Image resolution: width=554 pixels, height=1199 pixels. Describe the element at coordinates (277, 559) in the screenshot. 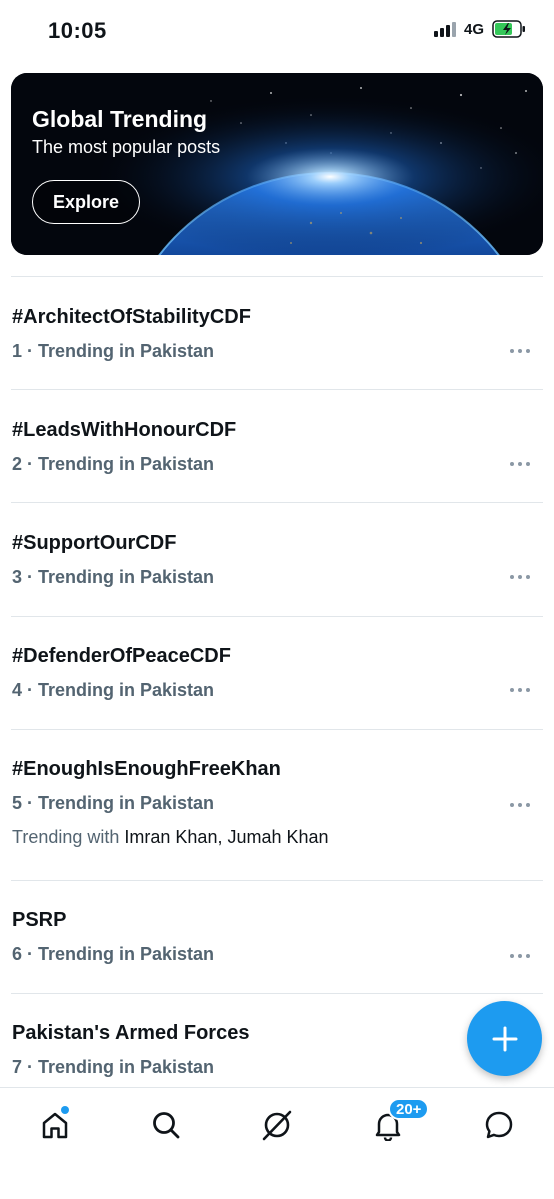

I see `trend-item: #SupportOurCDF 3 · Trending in Pakistan` at that location.